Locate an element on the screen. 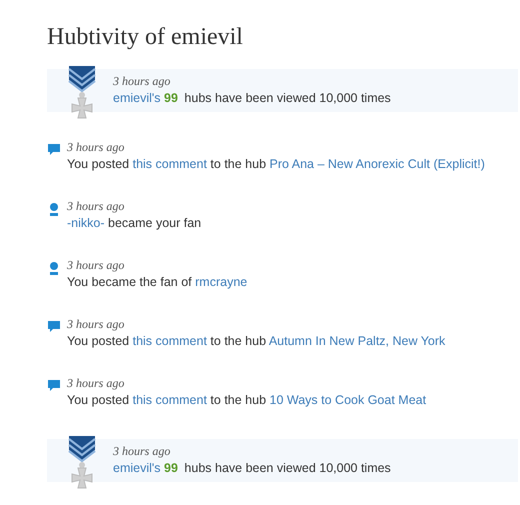  activity-text: You posted this comment to the hub 10 Ways to Cook Goat Meat is located at coordinates (246, 400).